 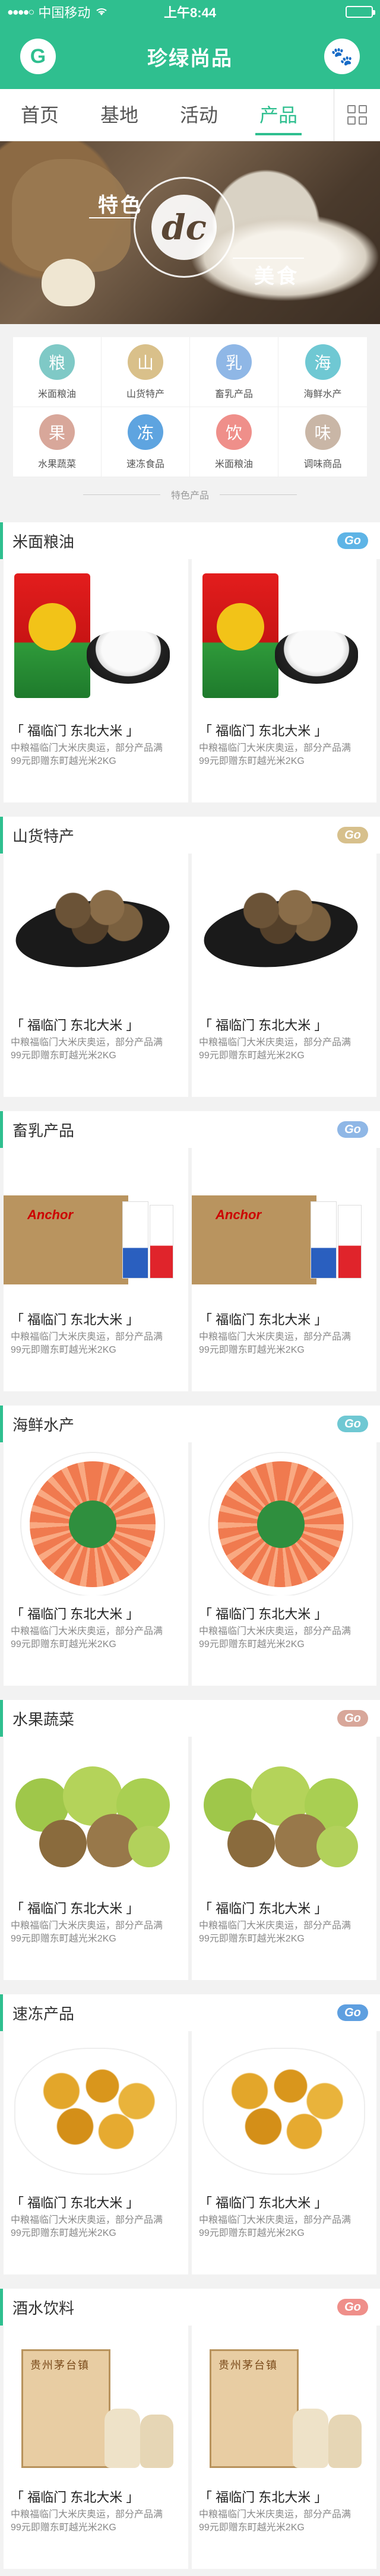 I want to click on category-item: 味调味商品, so click(x=322, y=442).